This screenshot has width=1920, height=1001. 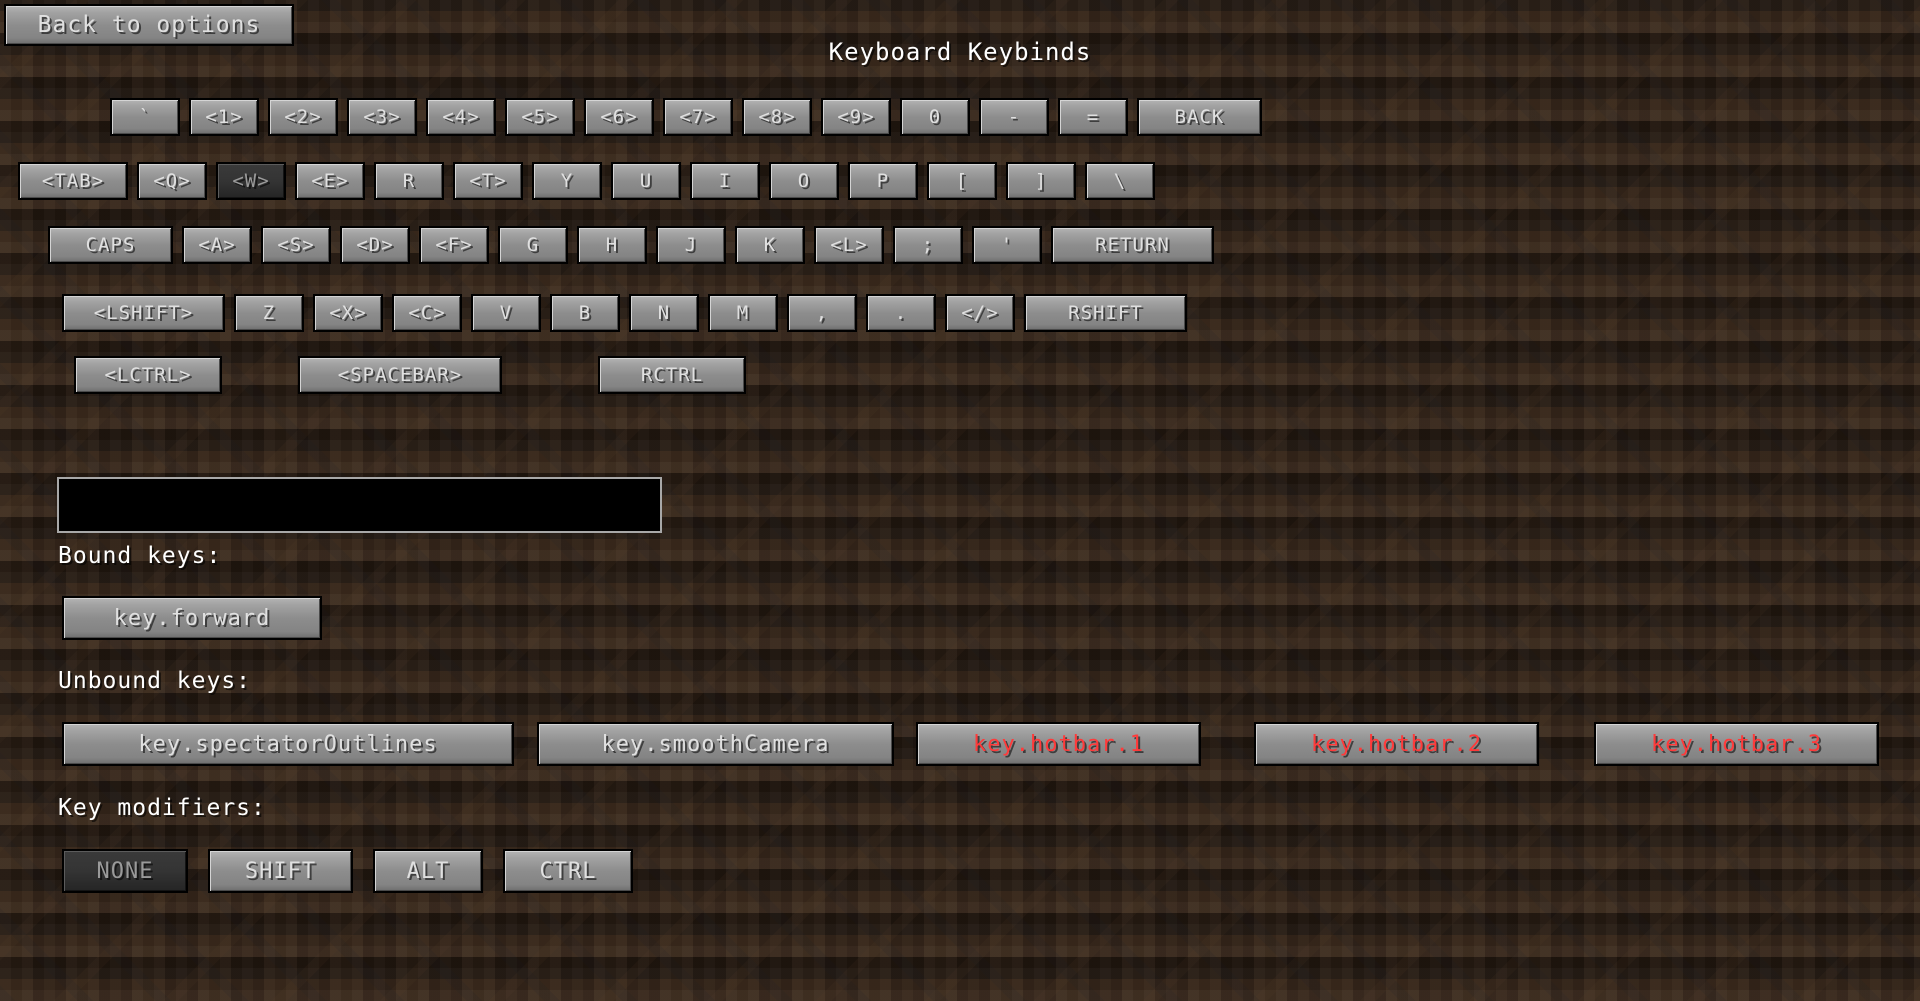 What do you see at coordinates (269, 313) in the screenshot?
I see `key-z: Z` at bounding box center [269, 313].